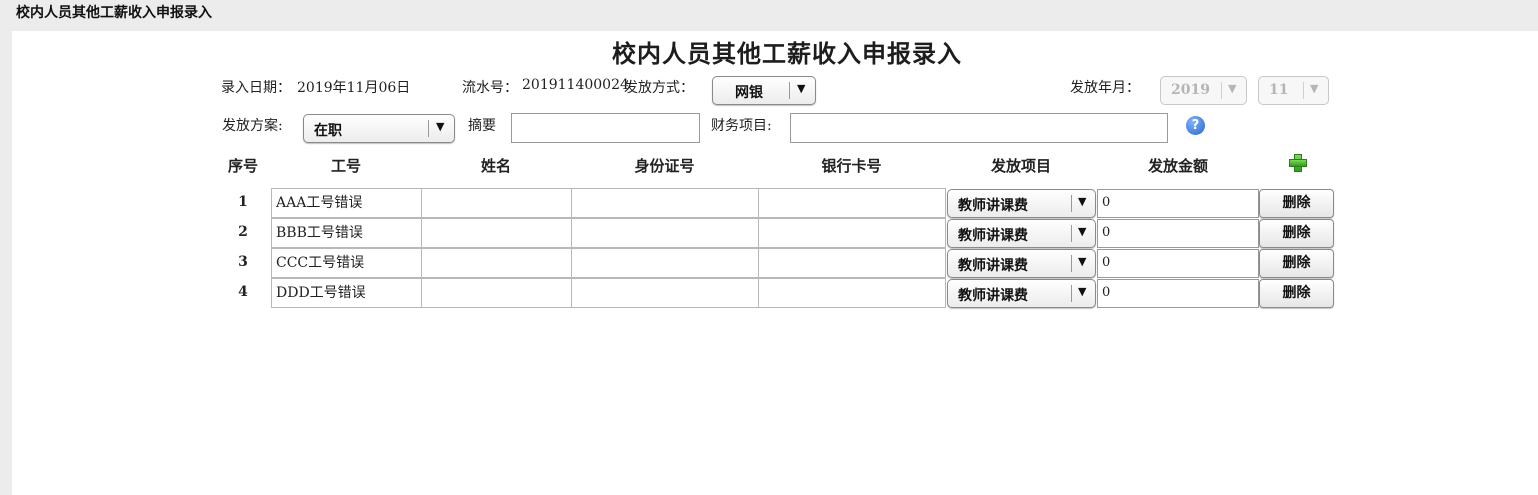  I want to click on entry-date-value: 2019年11月06日, so click(354, 88).